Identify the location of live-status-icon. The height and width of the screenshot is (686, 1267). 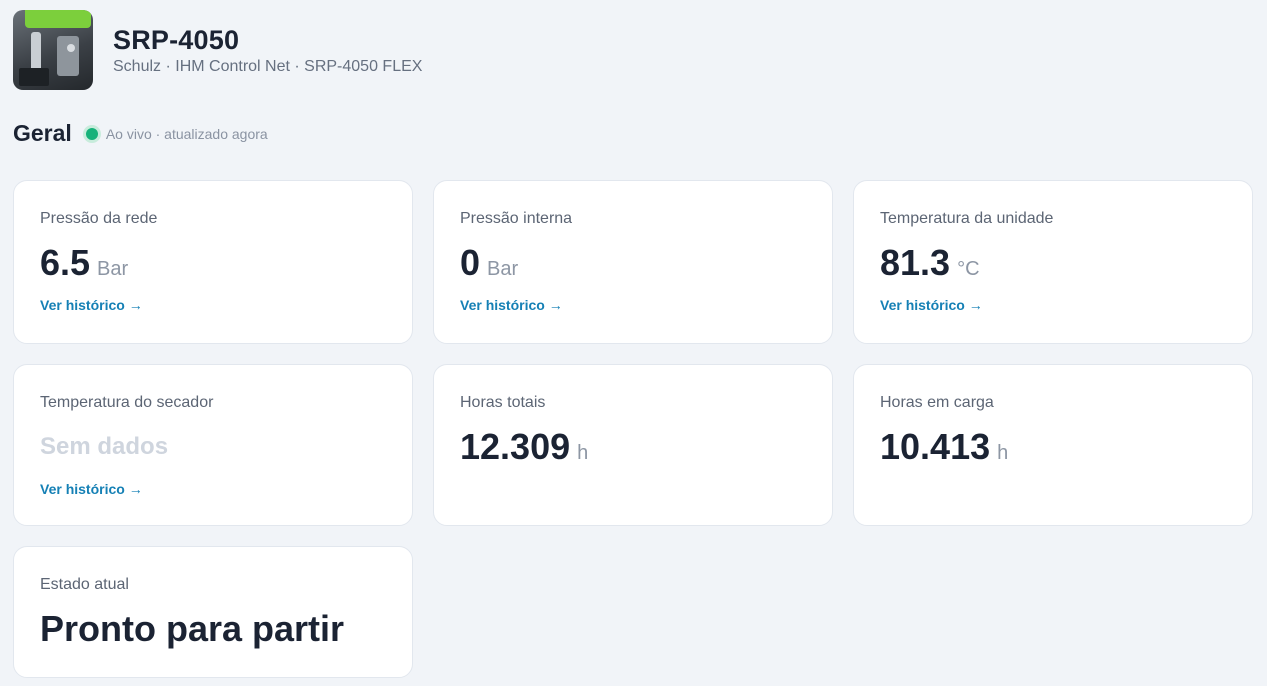
(91, 133).